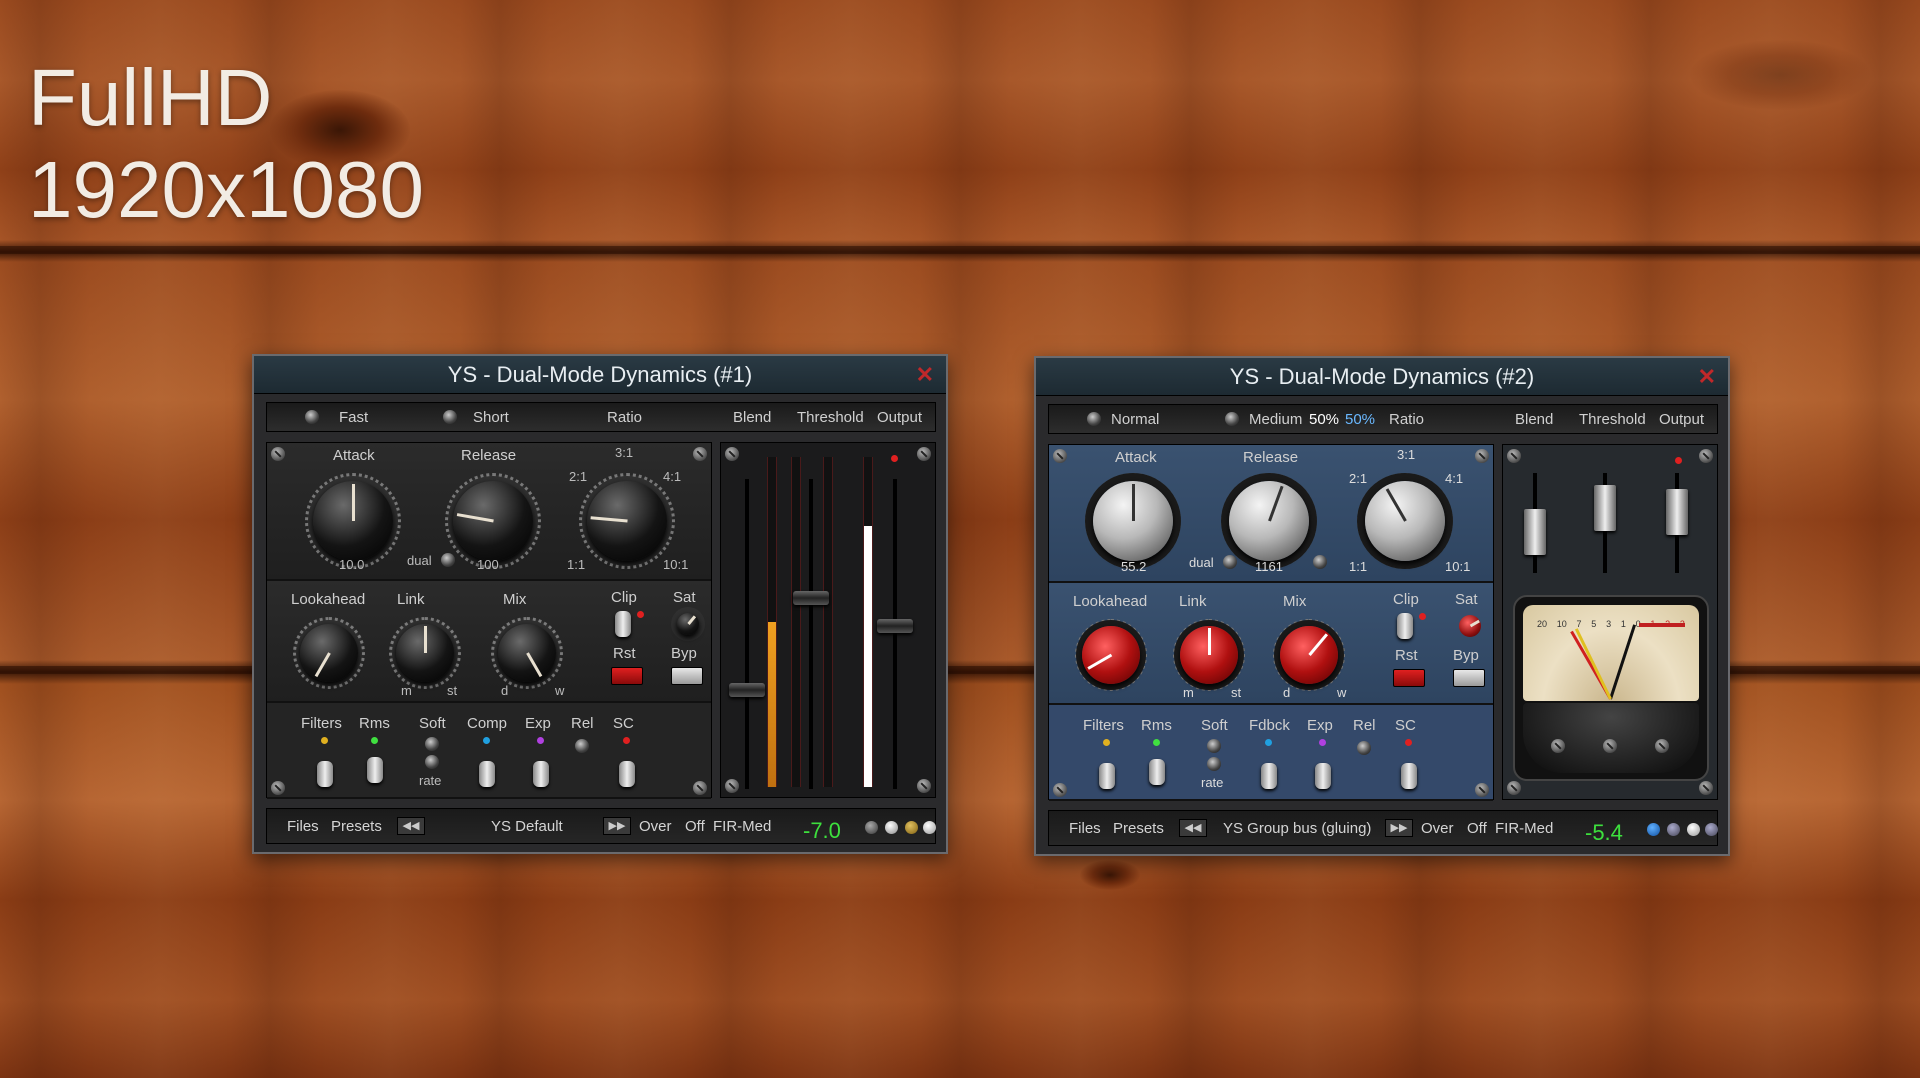 This screenshot has height=1078, width=1920. I want to click on options-section: Filters Rms Soft rate Comp Exp Rel SC, so click(489, 751).